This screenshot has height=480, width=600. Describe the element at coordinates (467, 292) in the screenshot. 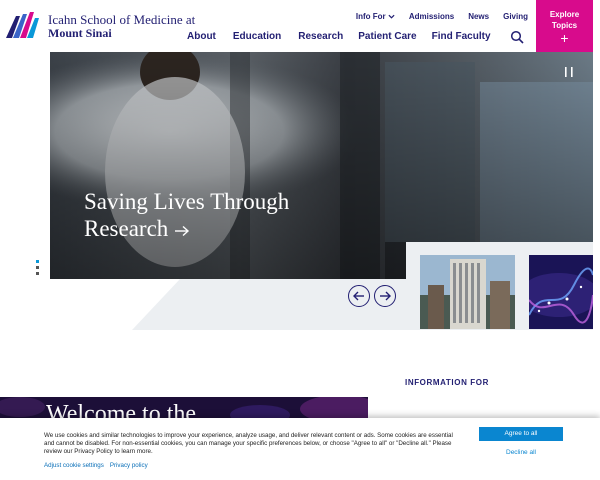

I see `thumbnail-building-image` at that location.